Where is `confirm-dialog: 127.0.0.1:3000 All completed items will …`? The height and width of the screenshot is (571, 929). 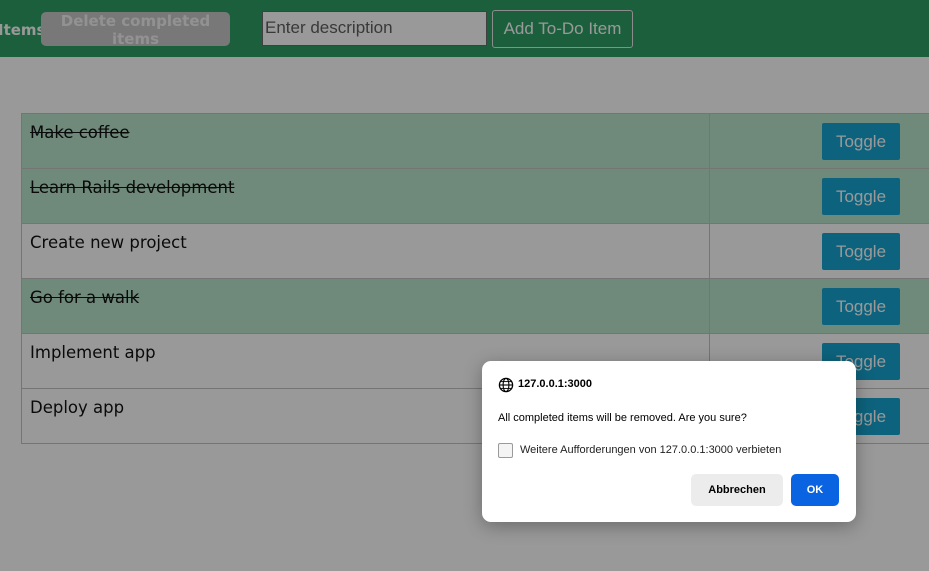
confirm-dialog: 127.0.0.1:3000 All completed items will … is located at coordinates (669, 441).